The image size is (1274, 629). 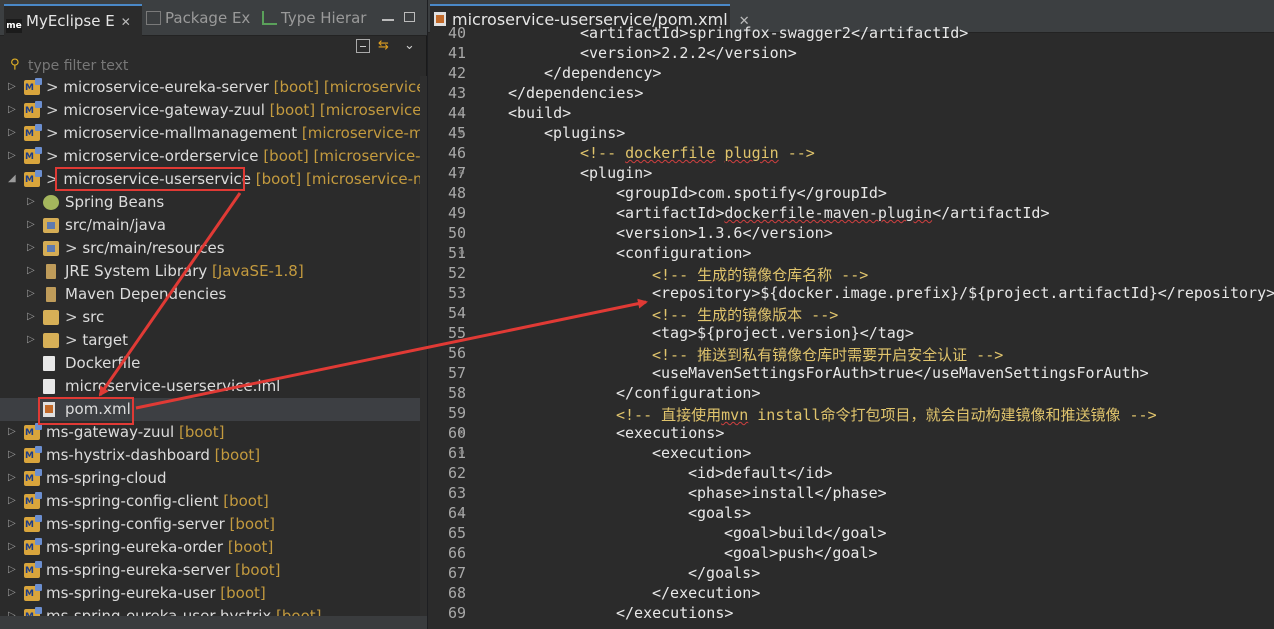 I want to click on xml-tag: <configuration>, so click(x=684, y=253).